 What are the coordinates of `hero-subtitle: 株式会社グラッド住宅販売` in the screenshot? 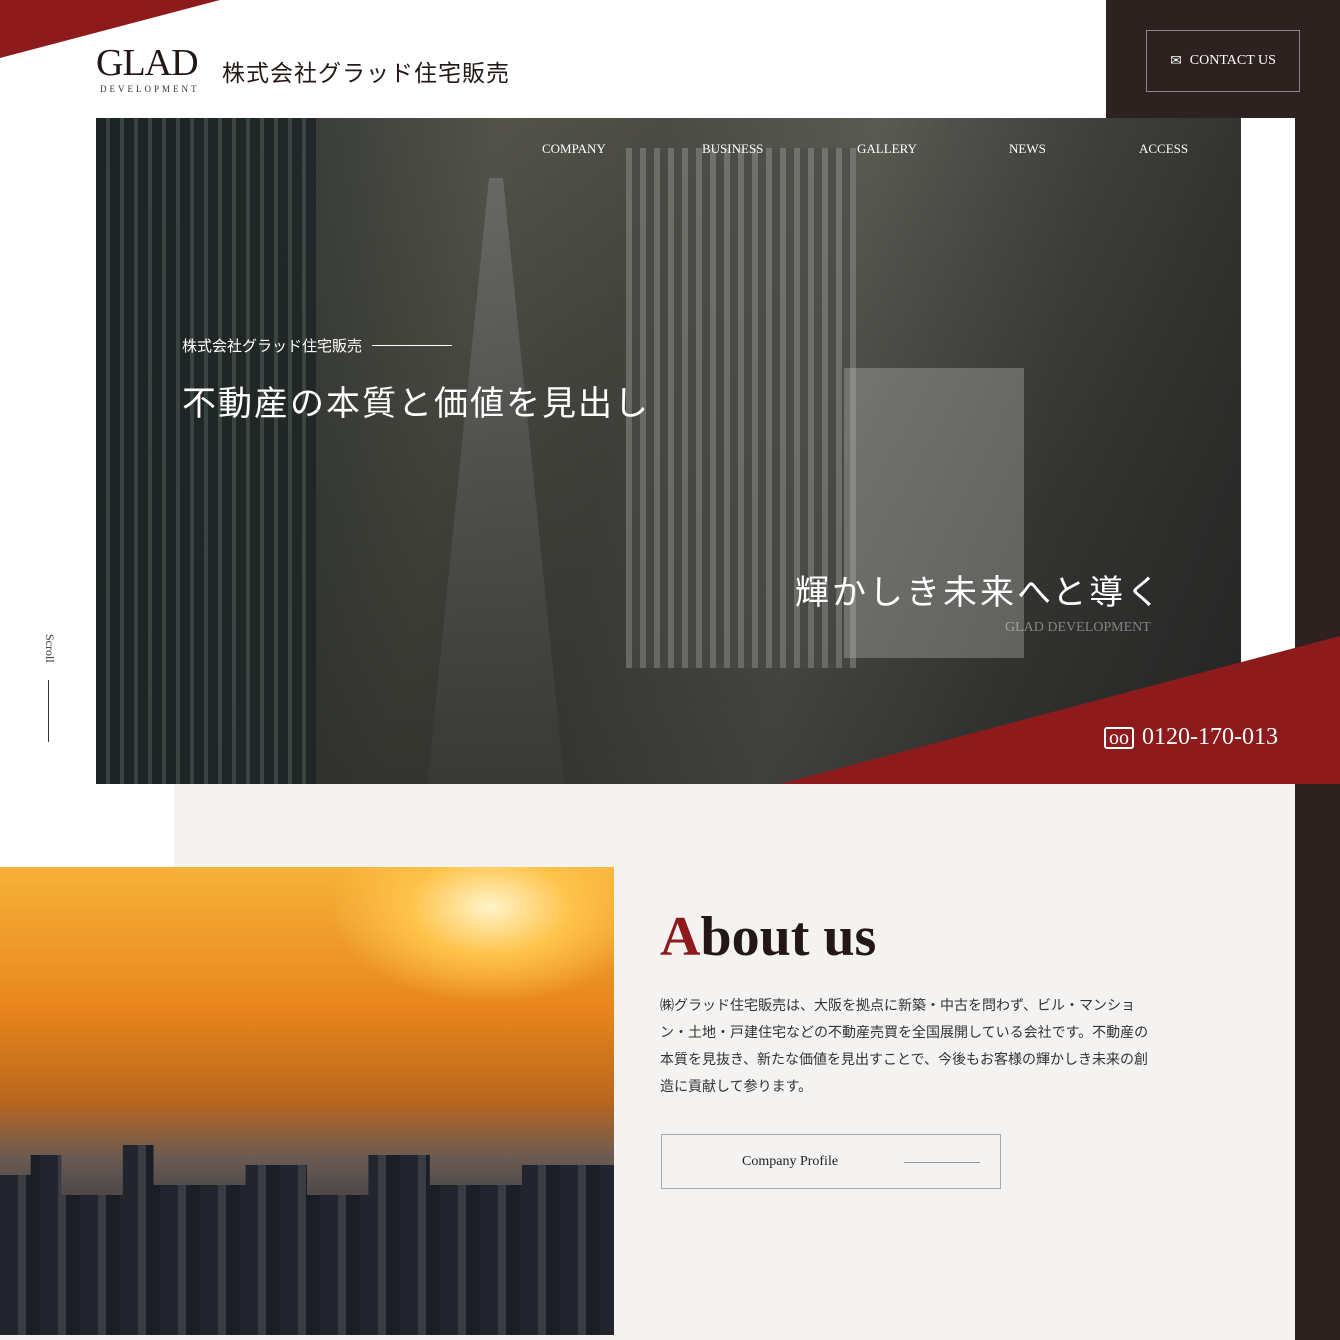 It's located at (317, 345).